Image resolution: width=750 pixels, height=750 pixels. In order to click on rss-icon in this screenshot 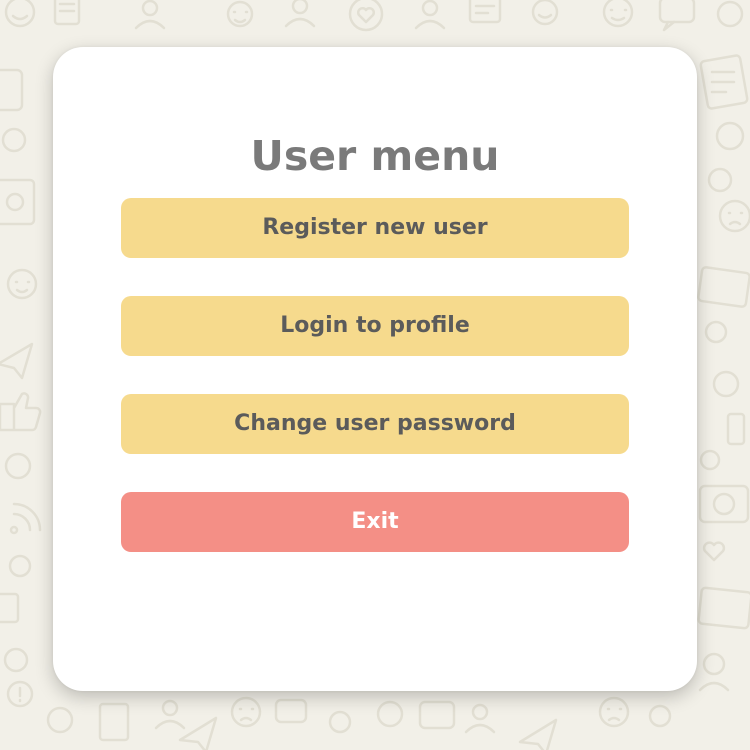, I will do `click(25, 518)`.